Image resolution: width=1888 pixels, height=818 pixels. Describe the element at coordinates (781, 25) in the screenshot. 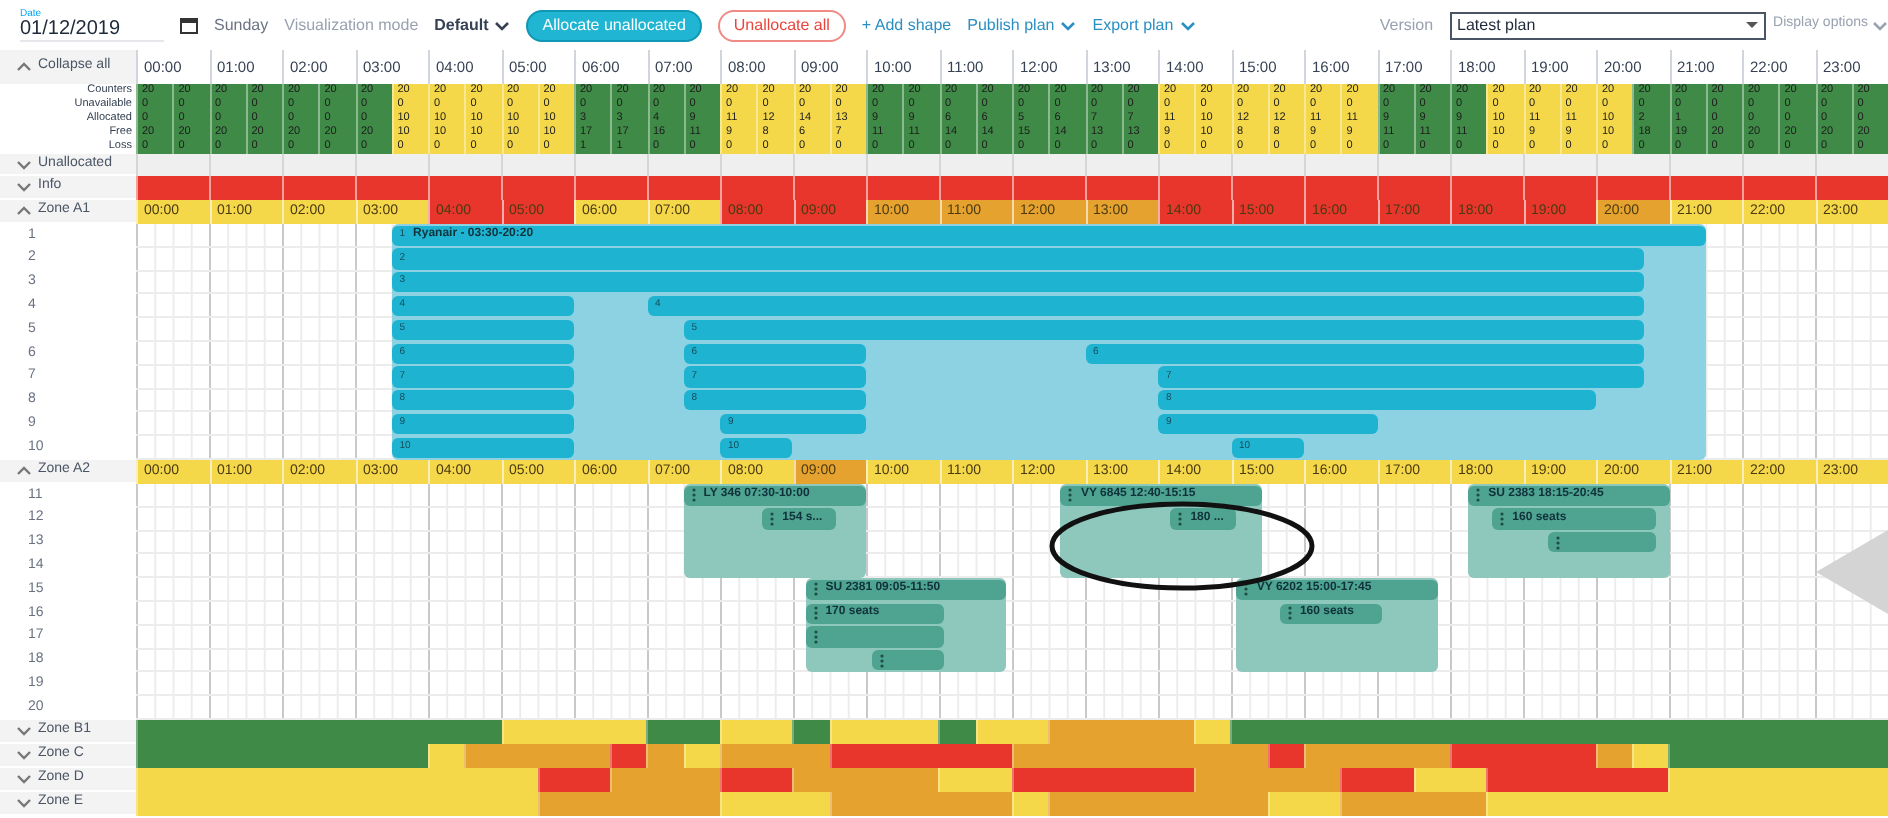

I see `unallocate-button: Unallocate all` at that location.